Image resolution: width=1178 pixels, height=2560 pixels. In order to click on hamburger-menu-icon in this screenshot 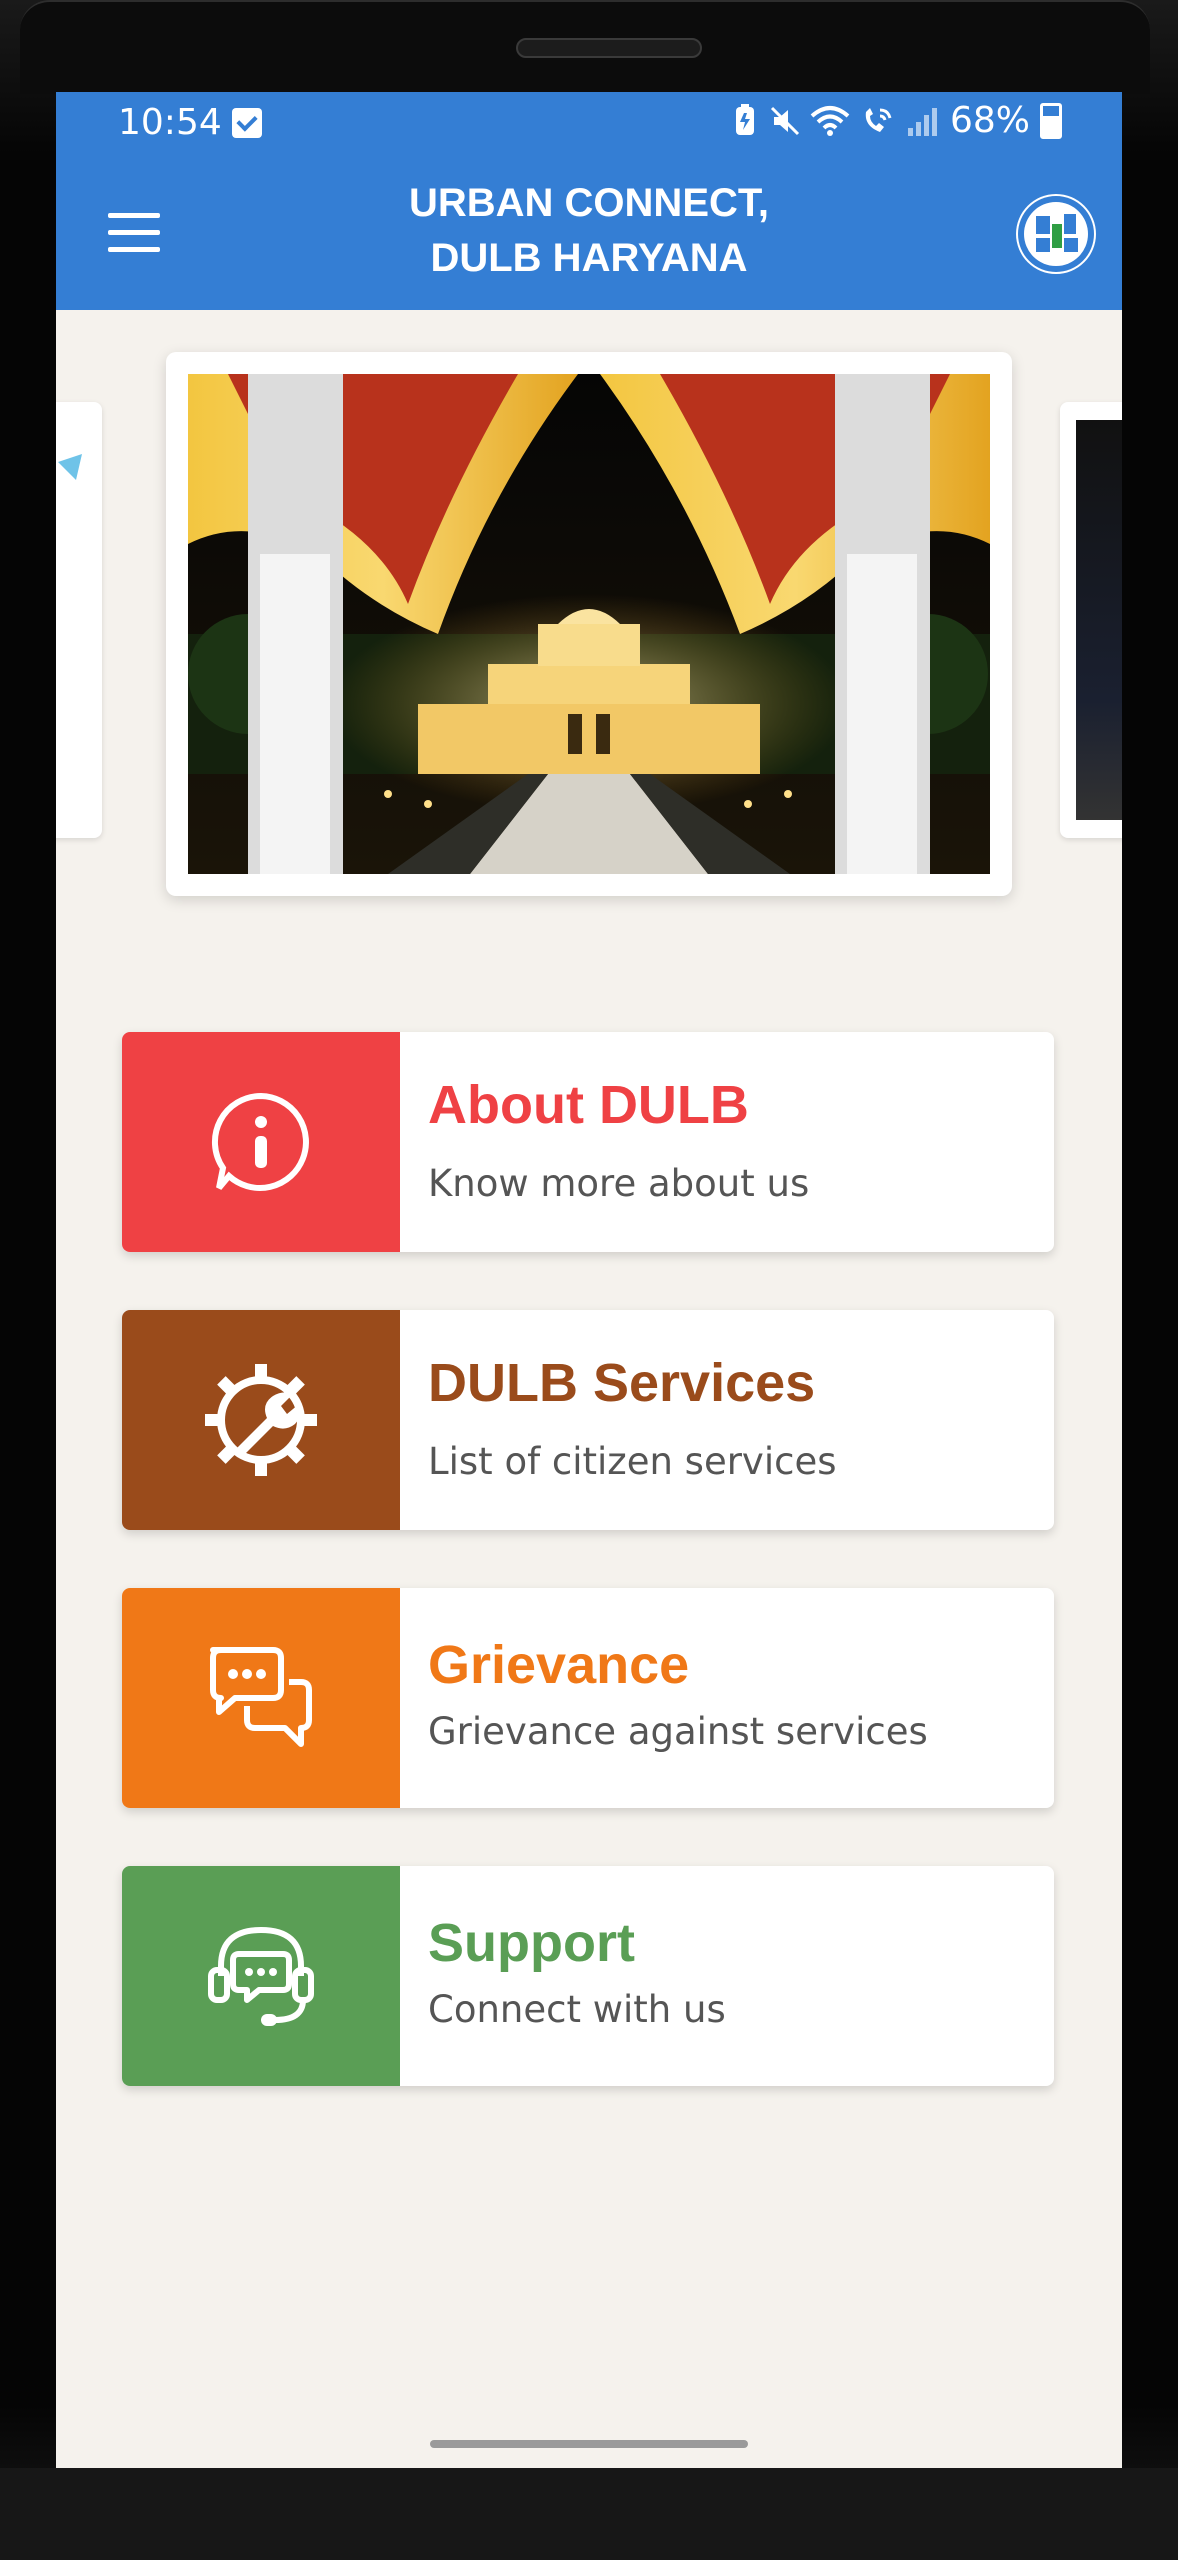, I will do `click(136, 233)`.